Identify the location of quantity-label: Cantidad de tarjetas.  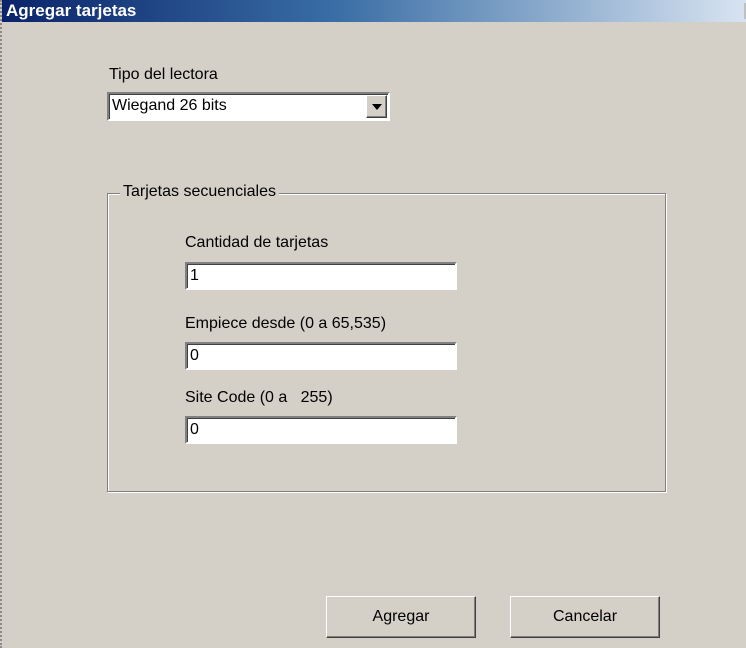
(257, 242).